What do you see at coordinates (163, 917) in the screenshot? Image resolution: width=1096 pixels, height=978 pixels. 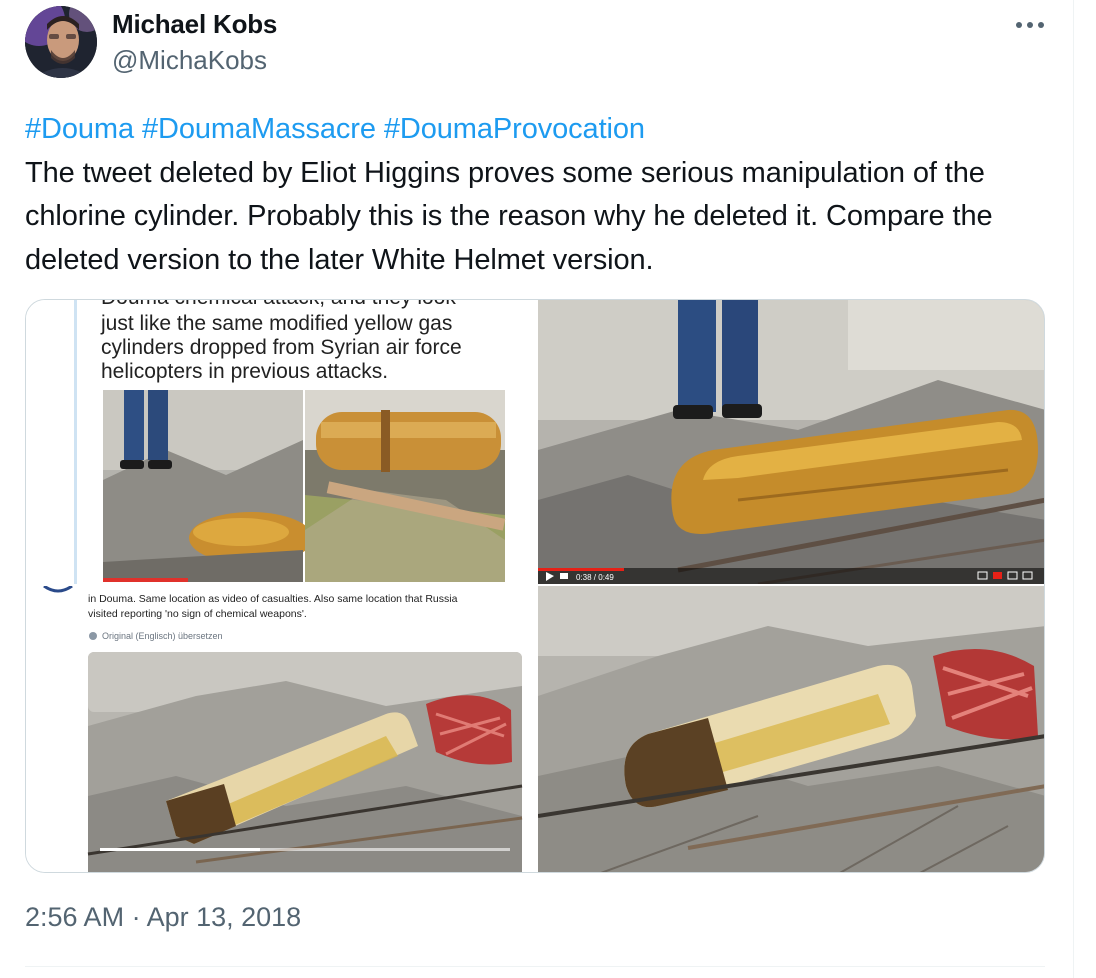 I see `post-timestamp: 2:56 AM · Apr 13, 2018` at bounding box center [163, 917].